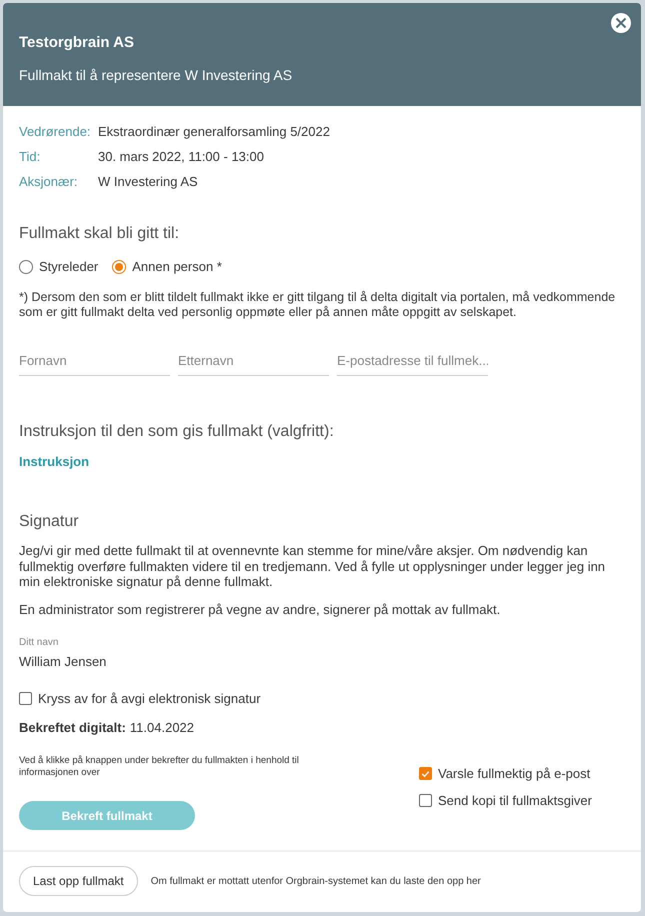  I want to click on note-text: *) Dersom den som er blitt tildelt fullmakt ikke er gitt tilgang til å delta digitalt via portalen, må vedkommende som er gitt fullmakt delta ved personlig oppmøte eller på annen måte oppgitt av selskapet., so click(317, 305).